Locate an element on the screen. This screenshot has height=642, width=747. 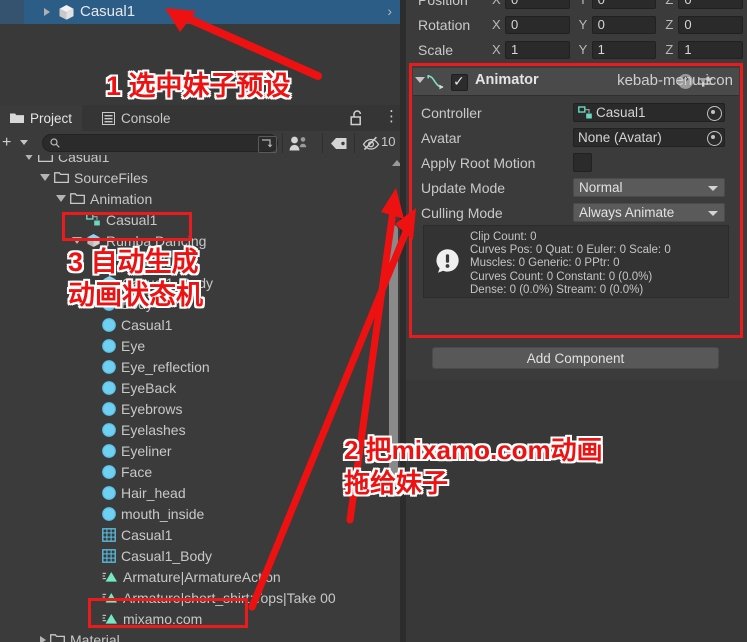
transform-row-position: PositionX0Y0Z0 is located at coordinates (581, 6).